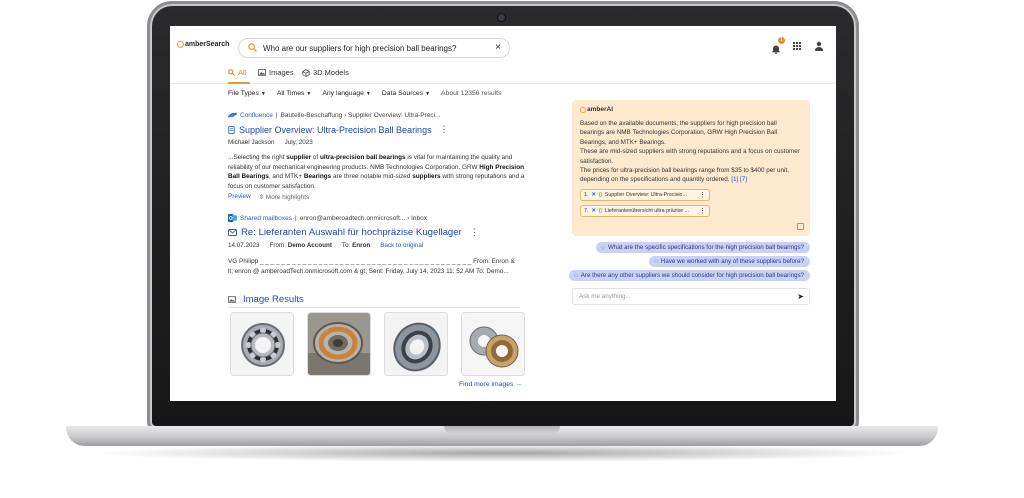 The image size is (1024, 498). Describe the element at coordinates (203, 44) in the screenshot. I see `brand-logo: amberSearch` at that location.